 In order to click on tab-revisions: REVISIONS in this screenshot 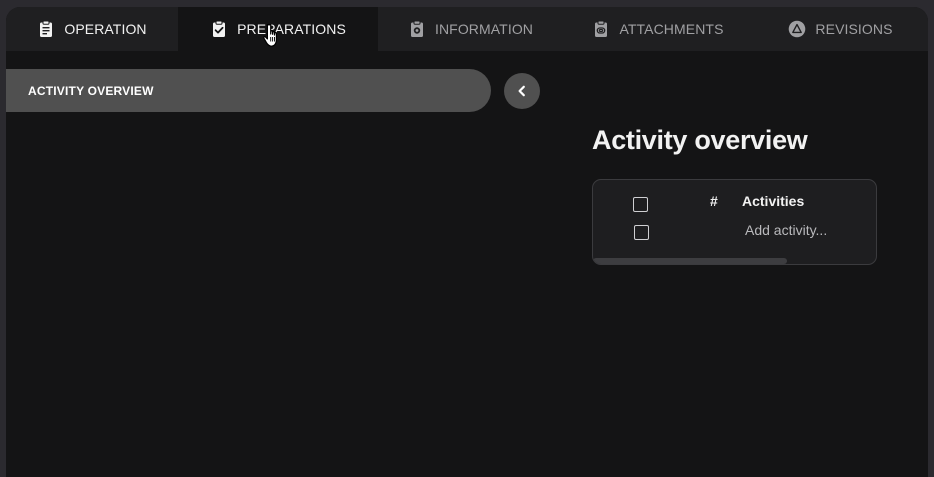, I will do `click(840, 29)`.